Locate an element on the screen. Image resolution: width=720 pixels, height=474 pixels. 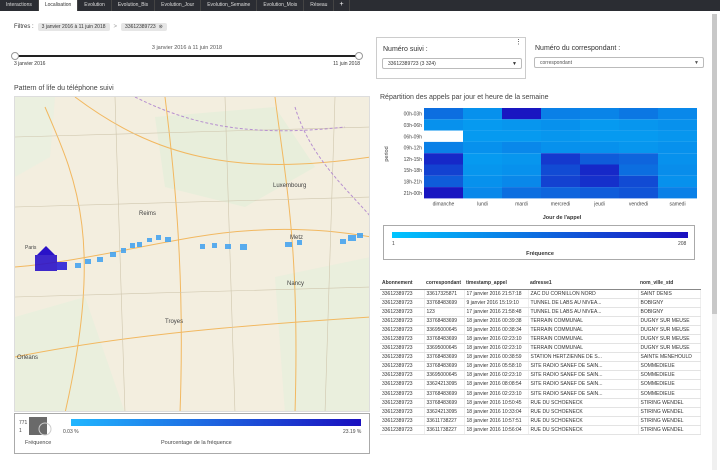
remove-filter-icon: ⊗ is located at coordinates (161, 27).